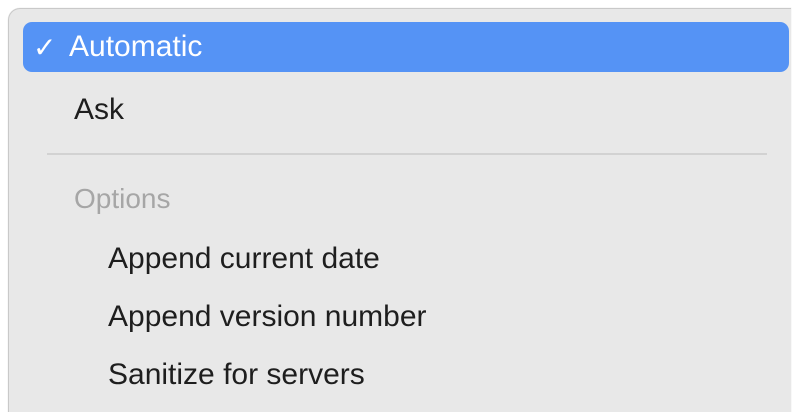 The height and width of the screenshot is (412, 793). I want to click on menu-item-sanitize-for-servers: Sanitize for servers, so click(236, 375).